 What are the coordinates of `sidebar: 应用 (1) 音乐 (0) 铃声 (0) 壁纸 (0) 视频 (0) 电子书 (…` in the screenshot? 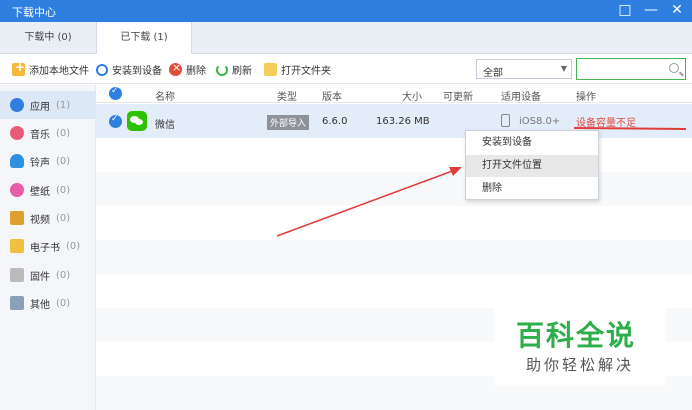 It's located at (48, 247).